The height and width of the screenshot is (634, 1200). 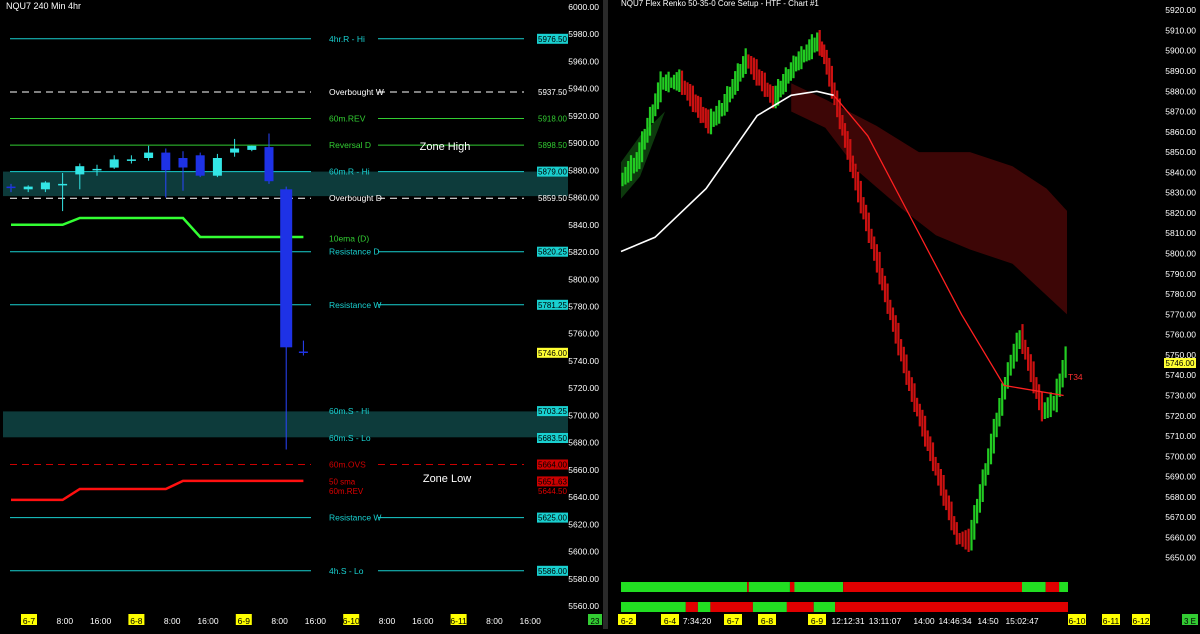 I want to click on level-value: 5918.00, so click(x=552, y=119).